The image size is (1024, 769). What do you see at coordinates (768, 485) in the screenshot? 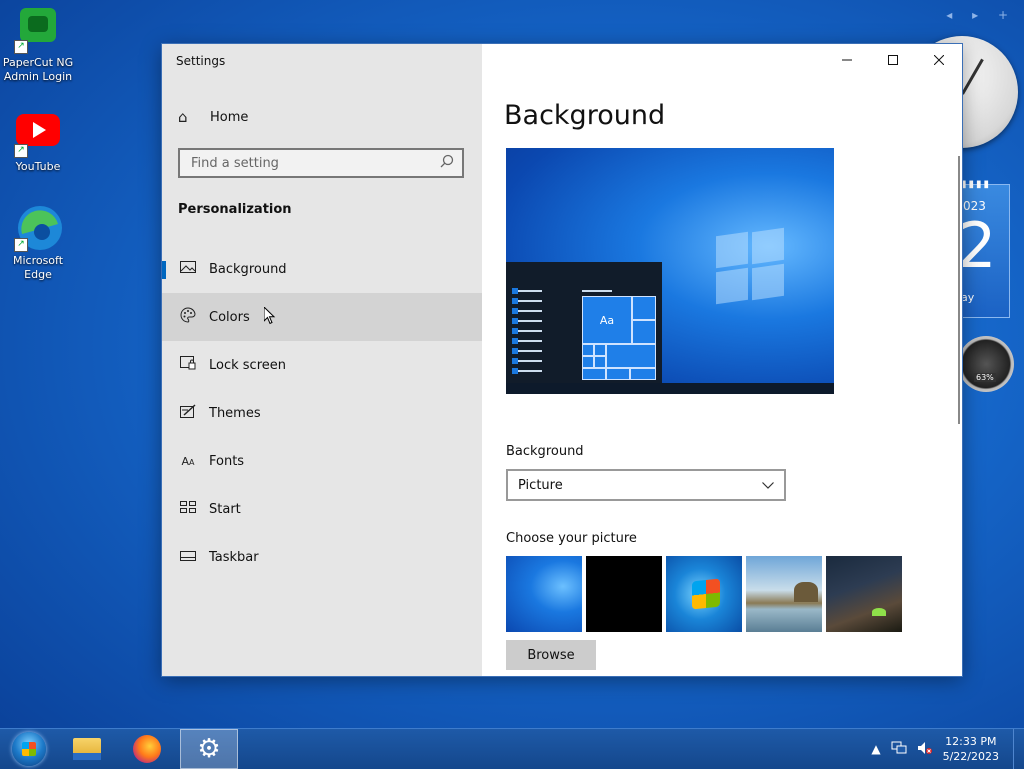
I see `chevron-down-icon` at bounding box center [768, 485].